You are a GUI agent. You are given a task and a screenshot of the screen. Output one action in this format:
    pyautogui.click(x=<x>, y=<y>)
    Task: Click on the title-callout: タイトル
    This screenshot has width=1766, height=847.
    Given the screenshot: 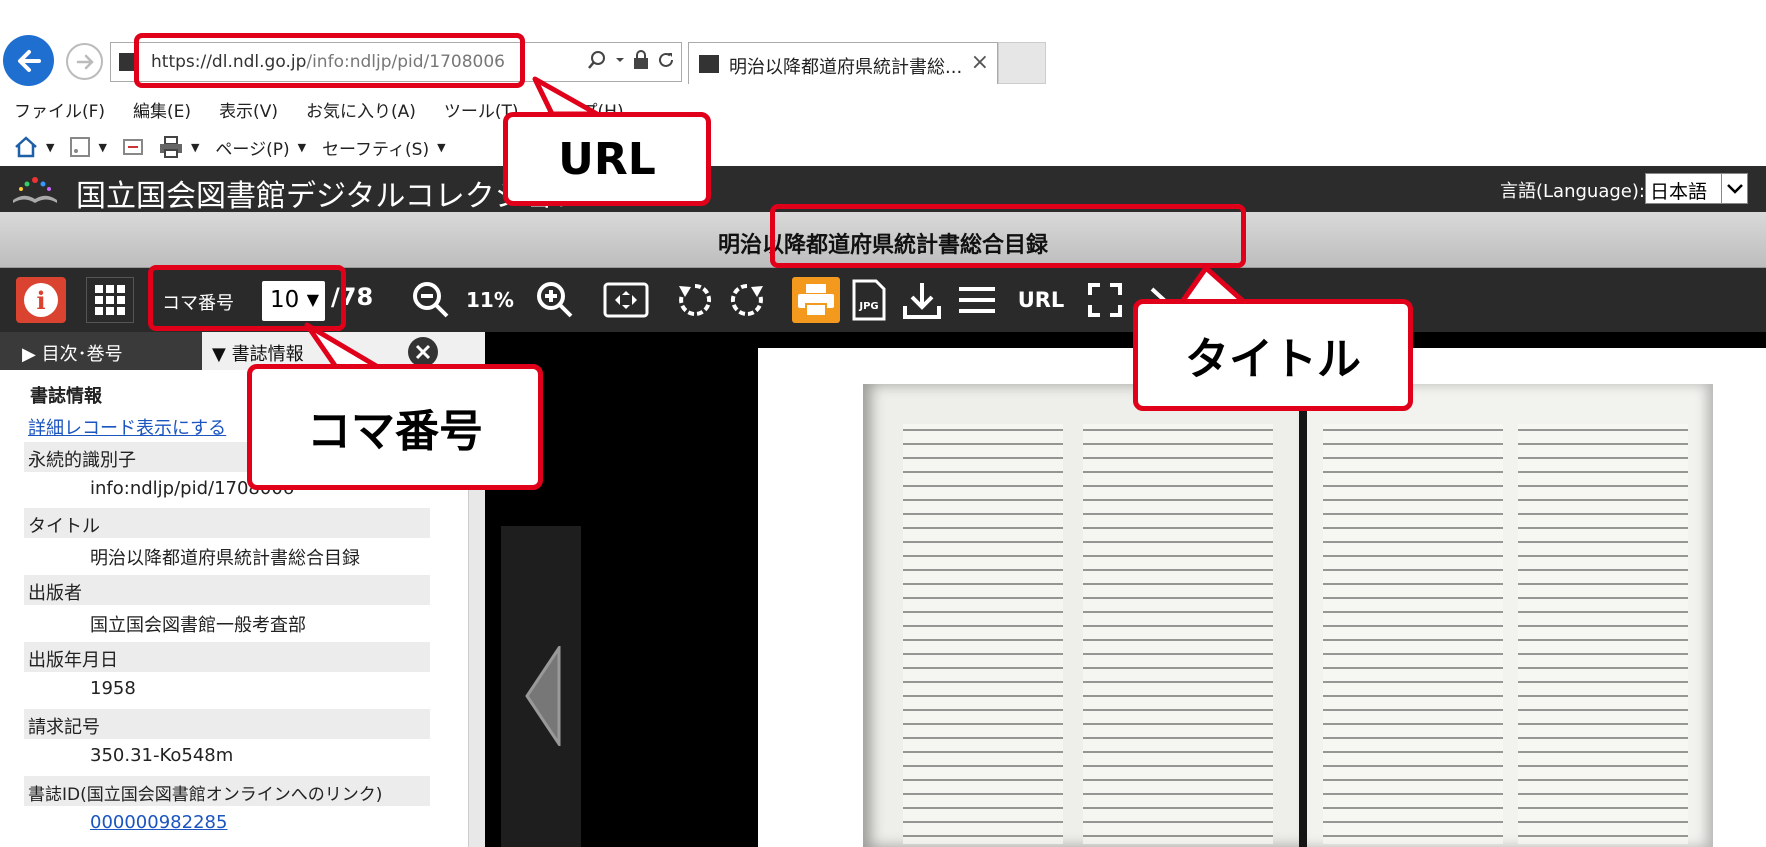 What is the action you would take?
    pyautogui.click(x=1273, y=355)
    